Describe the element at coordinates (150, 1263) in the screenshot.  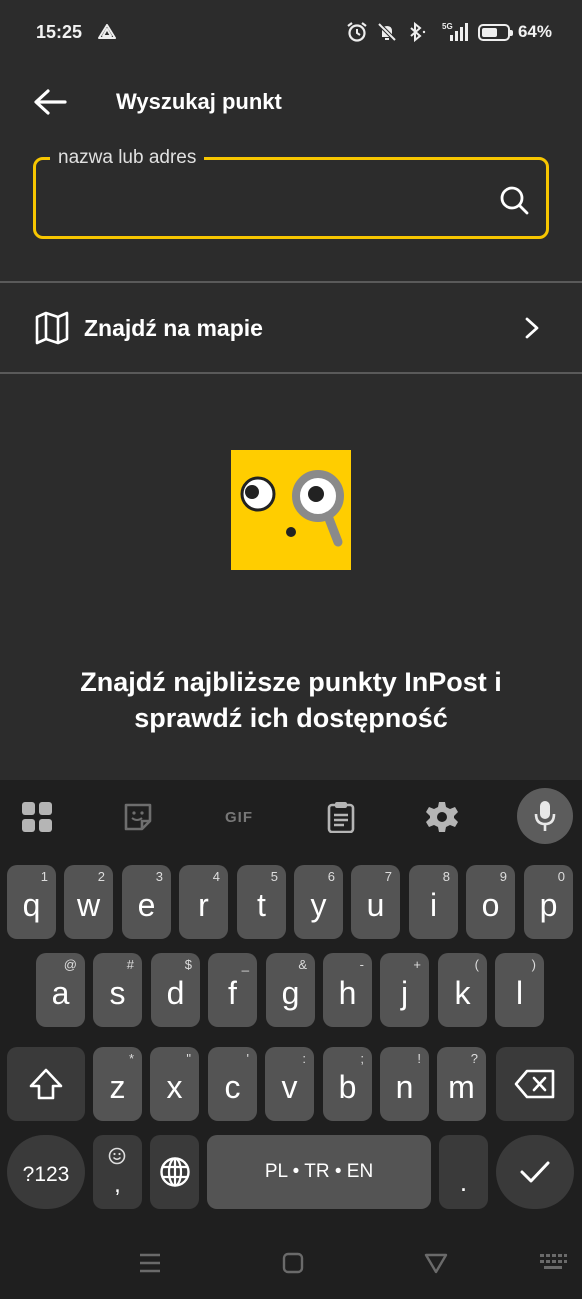
I see `recent-apps-icon` at that location.